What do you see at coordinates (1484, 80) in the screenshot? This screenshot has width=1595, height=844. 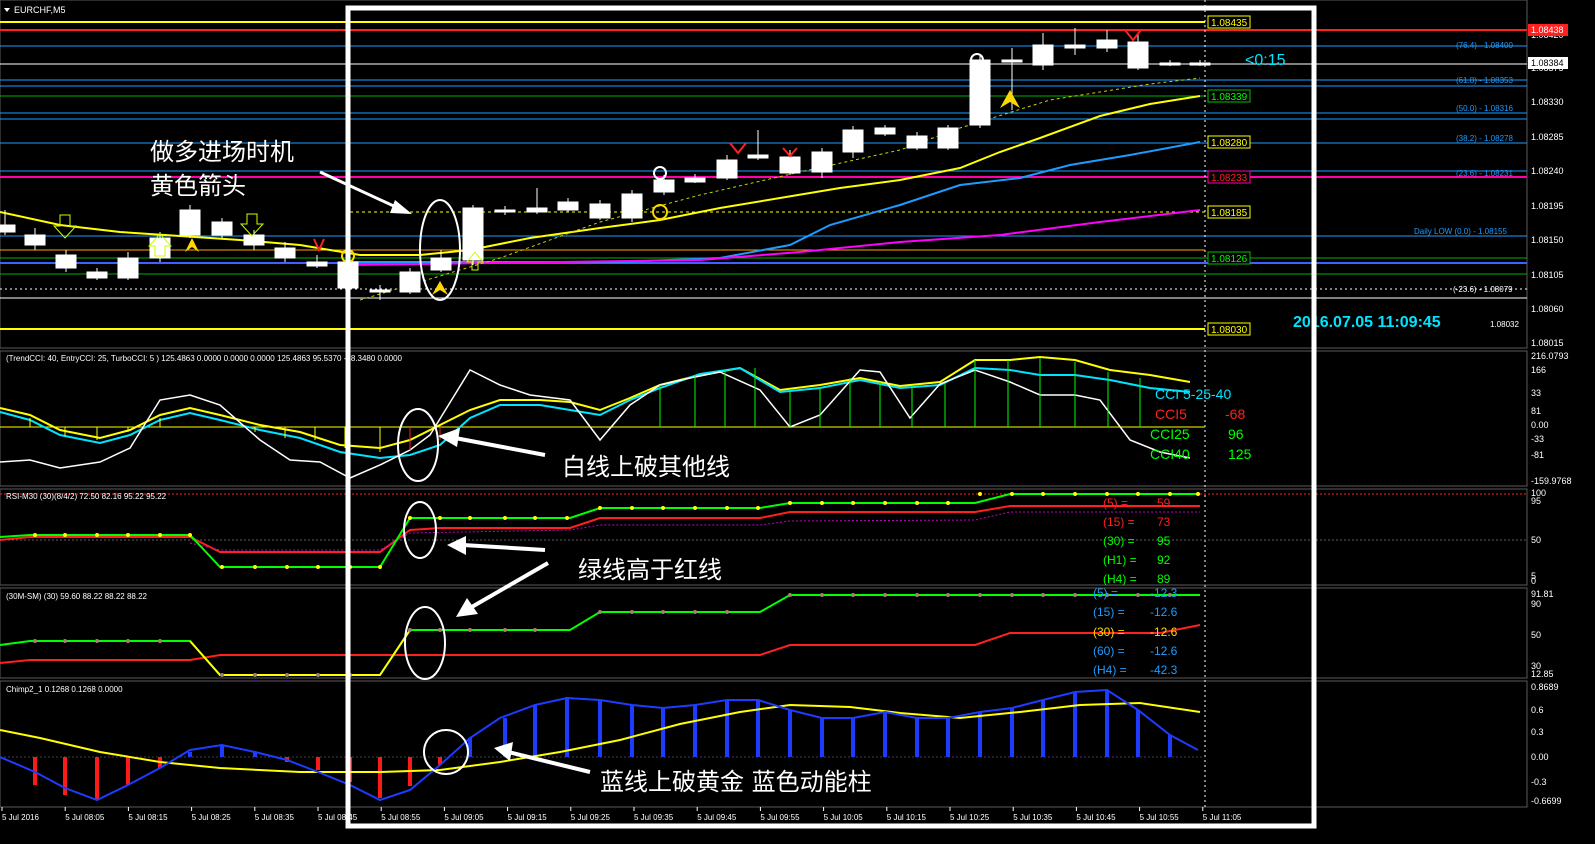 I see `svg-text: (61.8) - 1.08353` at bounding box center [1484, 80].